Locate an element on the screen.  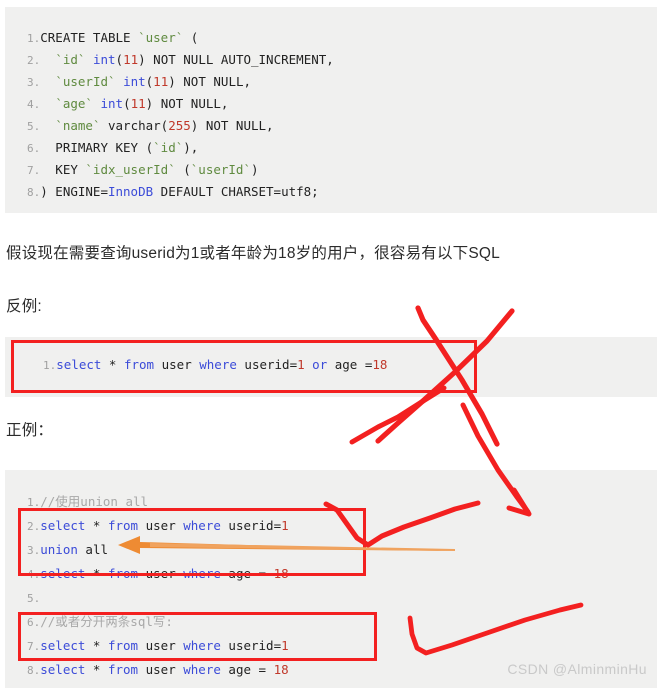
watermark-text: CSDN @AlminminHu is located at coordinates (577, 669).